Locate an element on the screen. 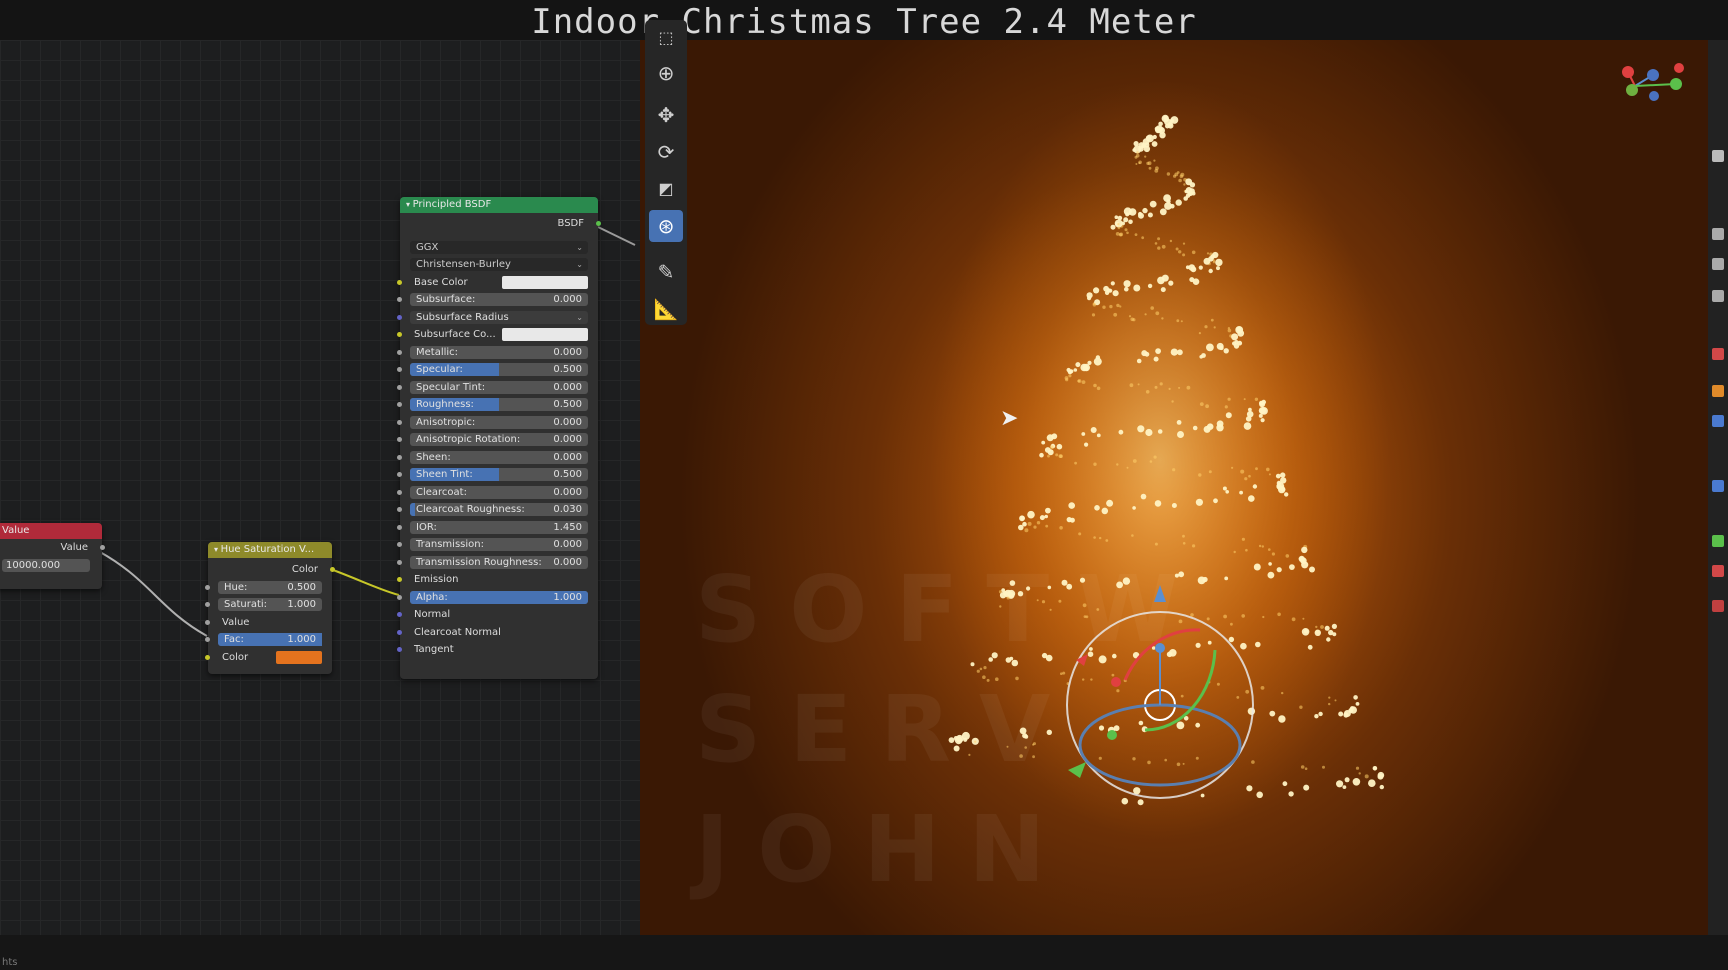  bsdf-output-socket is located at coordinates (598, 223).